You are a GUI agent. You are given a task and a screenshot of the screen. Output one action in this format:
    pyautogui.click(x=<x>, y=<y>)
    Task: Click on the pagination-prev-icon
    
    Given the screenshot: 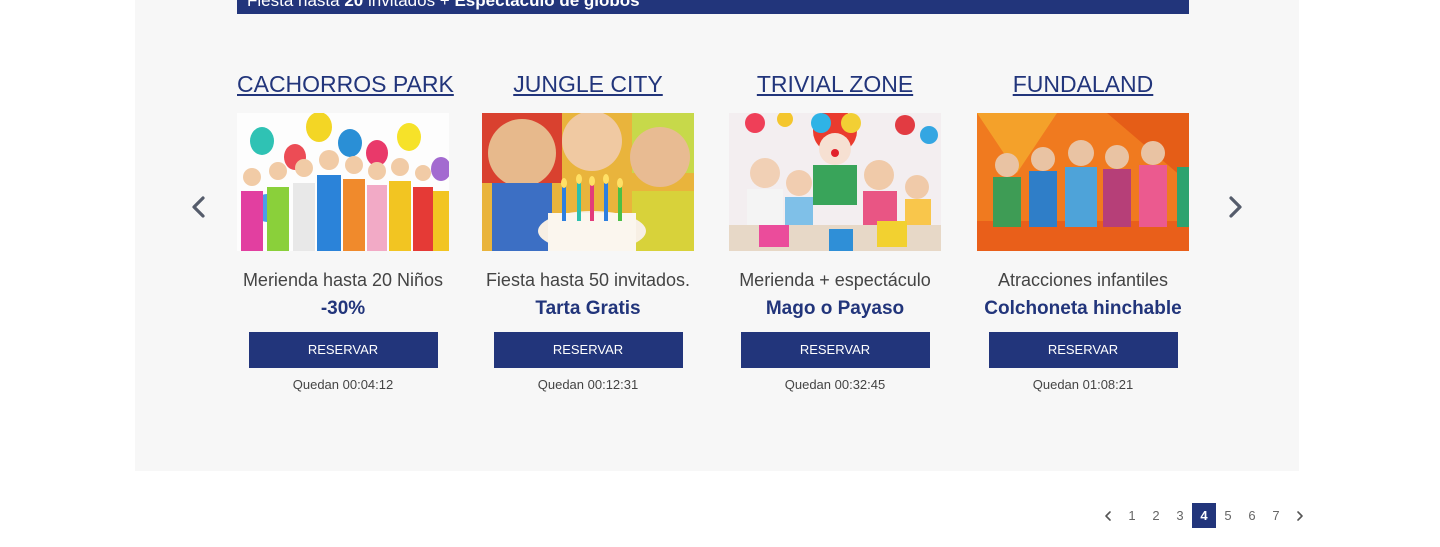 What is the action you would take?
    pyautogui.click(x=1108, y=515)
    